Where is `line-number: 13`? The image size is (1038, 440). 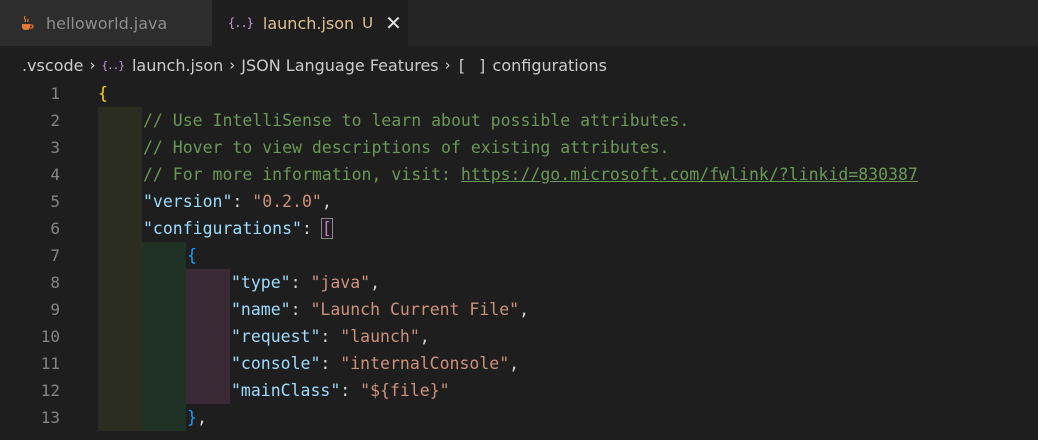 line-number: 13 is located at coordinates (50, 417).